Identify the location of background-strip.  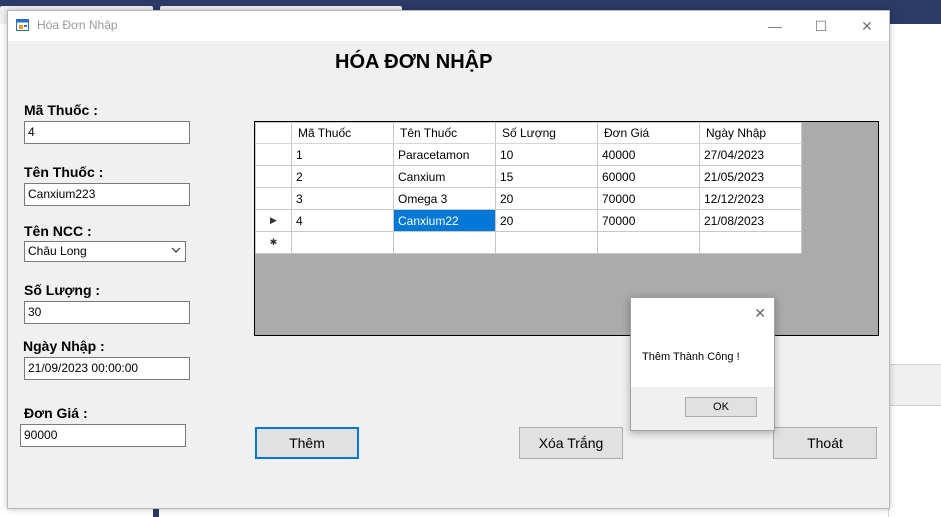
(915, 385).